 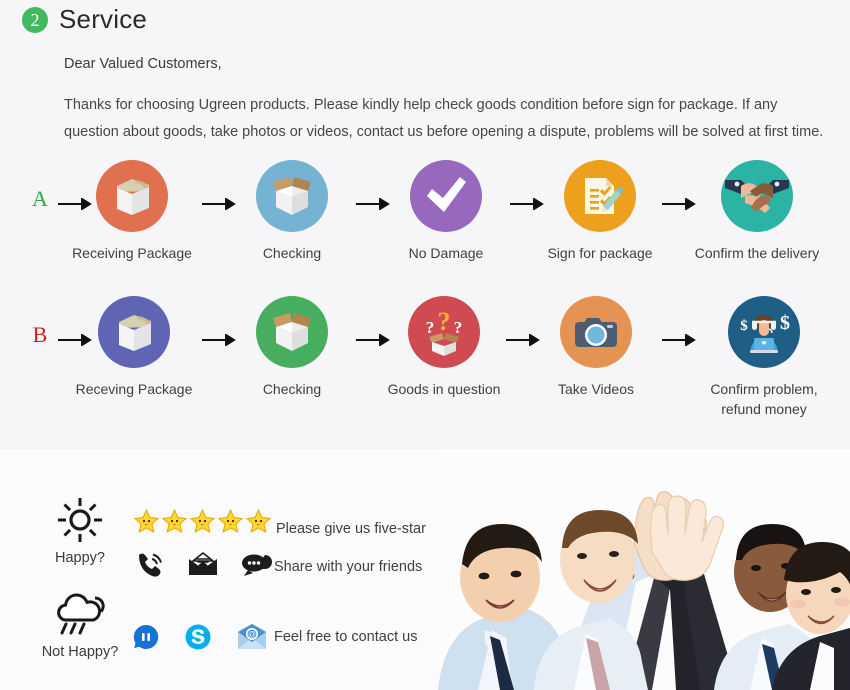 I want to click on phone-icon, so click(x=150, y=566).